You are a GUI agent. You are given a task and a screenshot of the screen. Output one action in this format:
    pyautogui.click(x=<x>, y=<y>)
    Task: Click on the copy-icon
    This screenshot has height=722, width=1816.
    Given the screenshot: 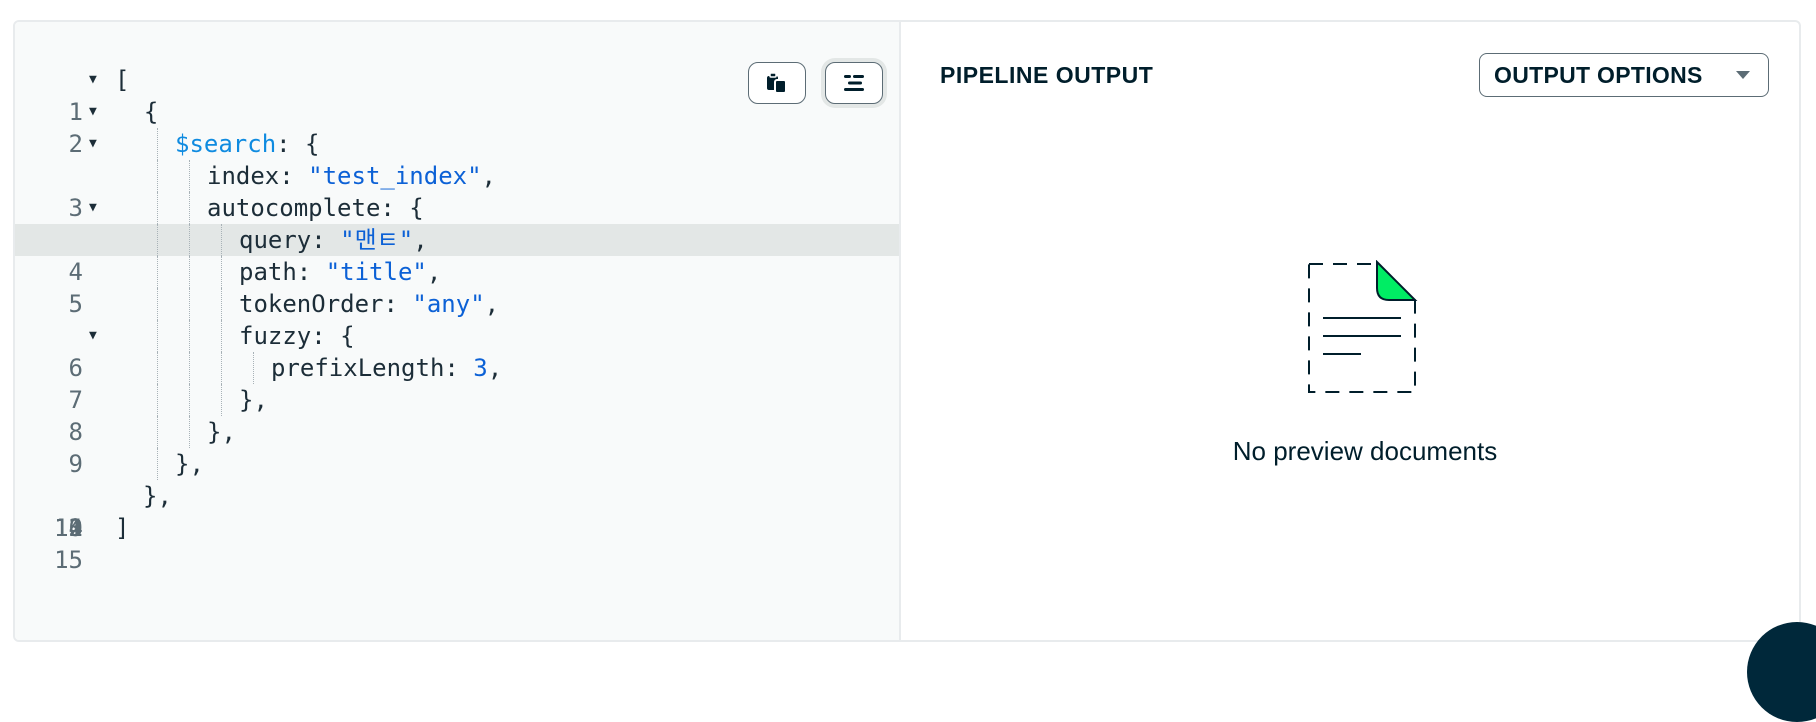 What is the action you would take?
    pyautogui.click(x=777, y=83)
    